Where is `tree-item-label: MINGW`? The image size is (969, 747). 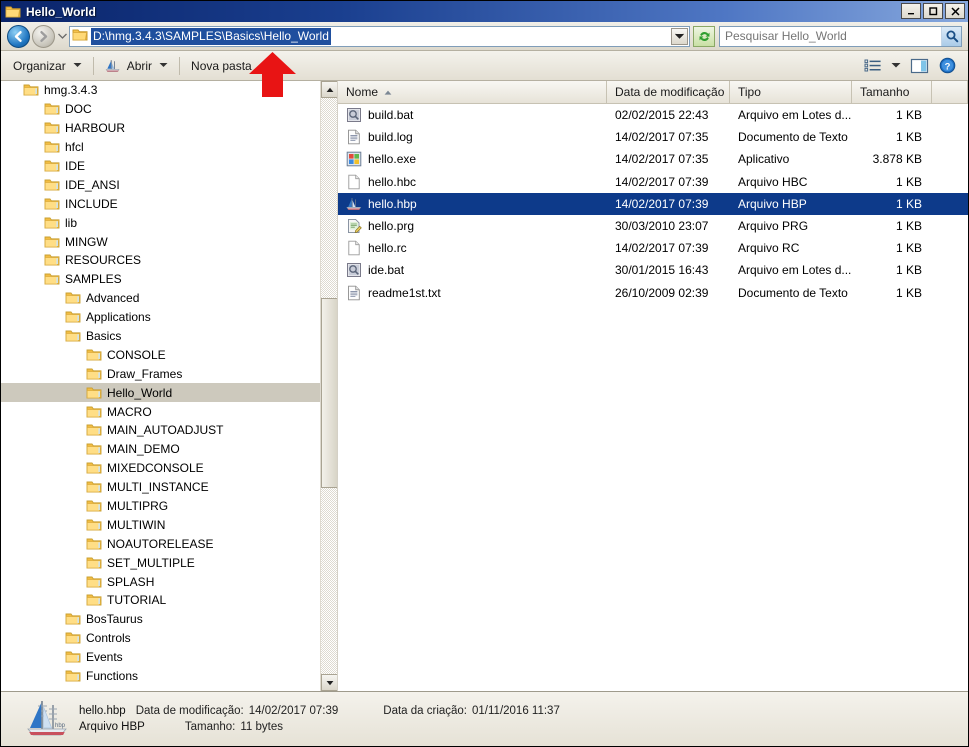
tree-item-label: MINGW is located at coordinates (86, 241).